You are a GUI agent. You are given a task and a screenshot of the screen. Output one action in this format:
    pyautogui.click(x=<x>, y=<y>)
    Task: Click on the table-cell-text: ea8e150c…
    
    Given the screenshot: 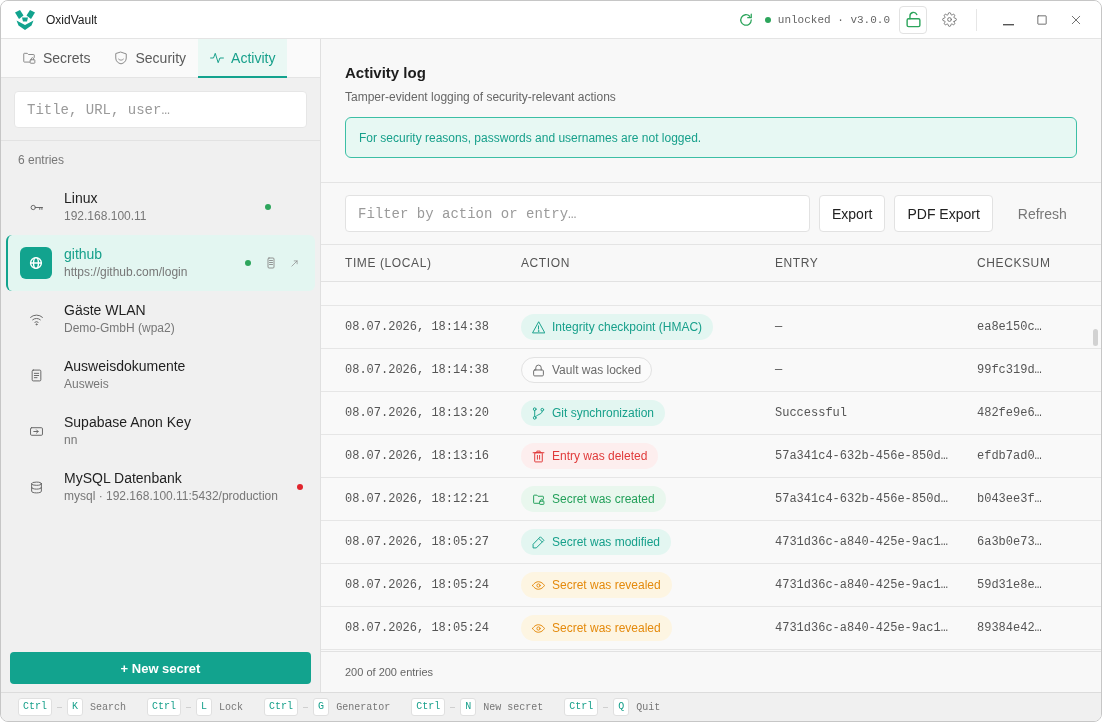 What is the action you would take?
    pyautogui.click(x=1010, y=327)
    